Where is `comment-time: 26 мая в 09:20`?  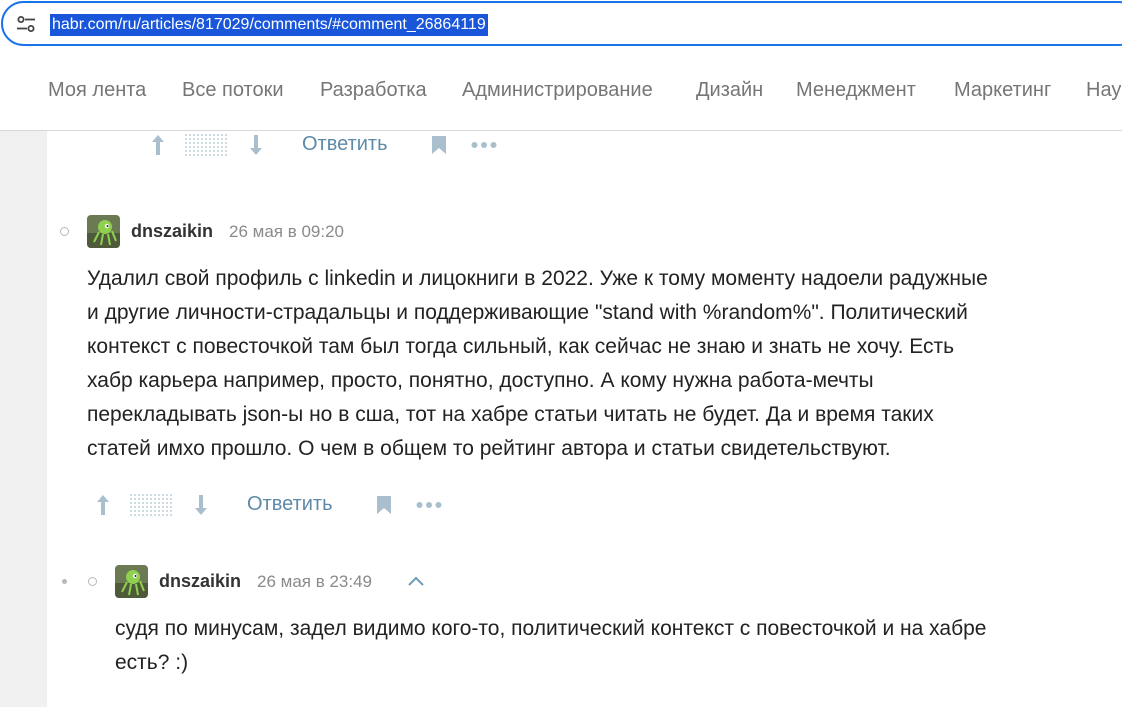 comment-time: 26 мая в 09:20 is located at coordinates (286, 232).